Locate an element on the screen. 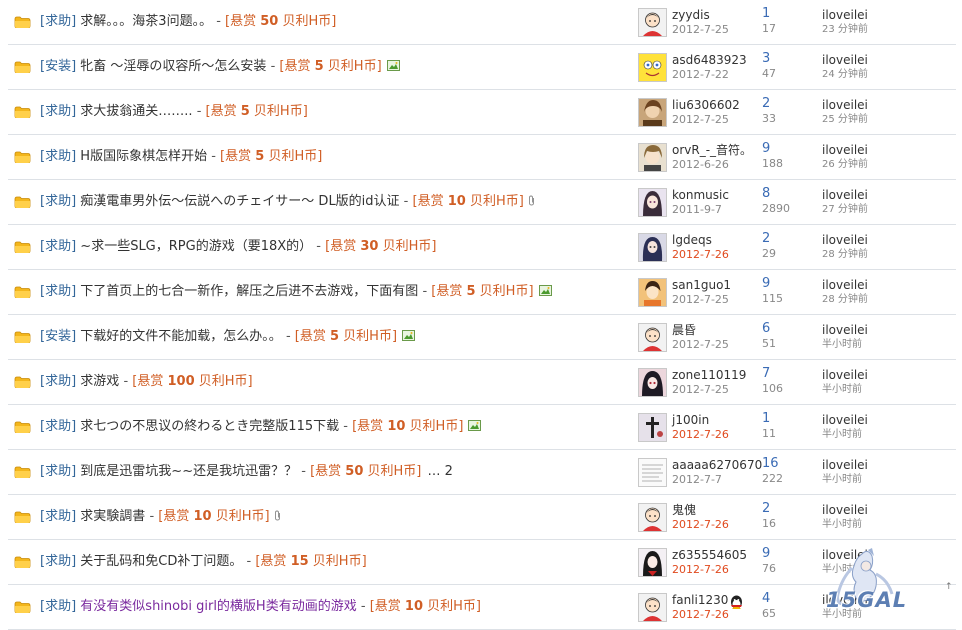  thread-title-link: 求解。。。海茶3问题。。 is located at coordinates (146, 21).